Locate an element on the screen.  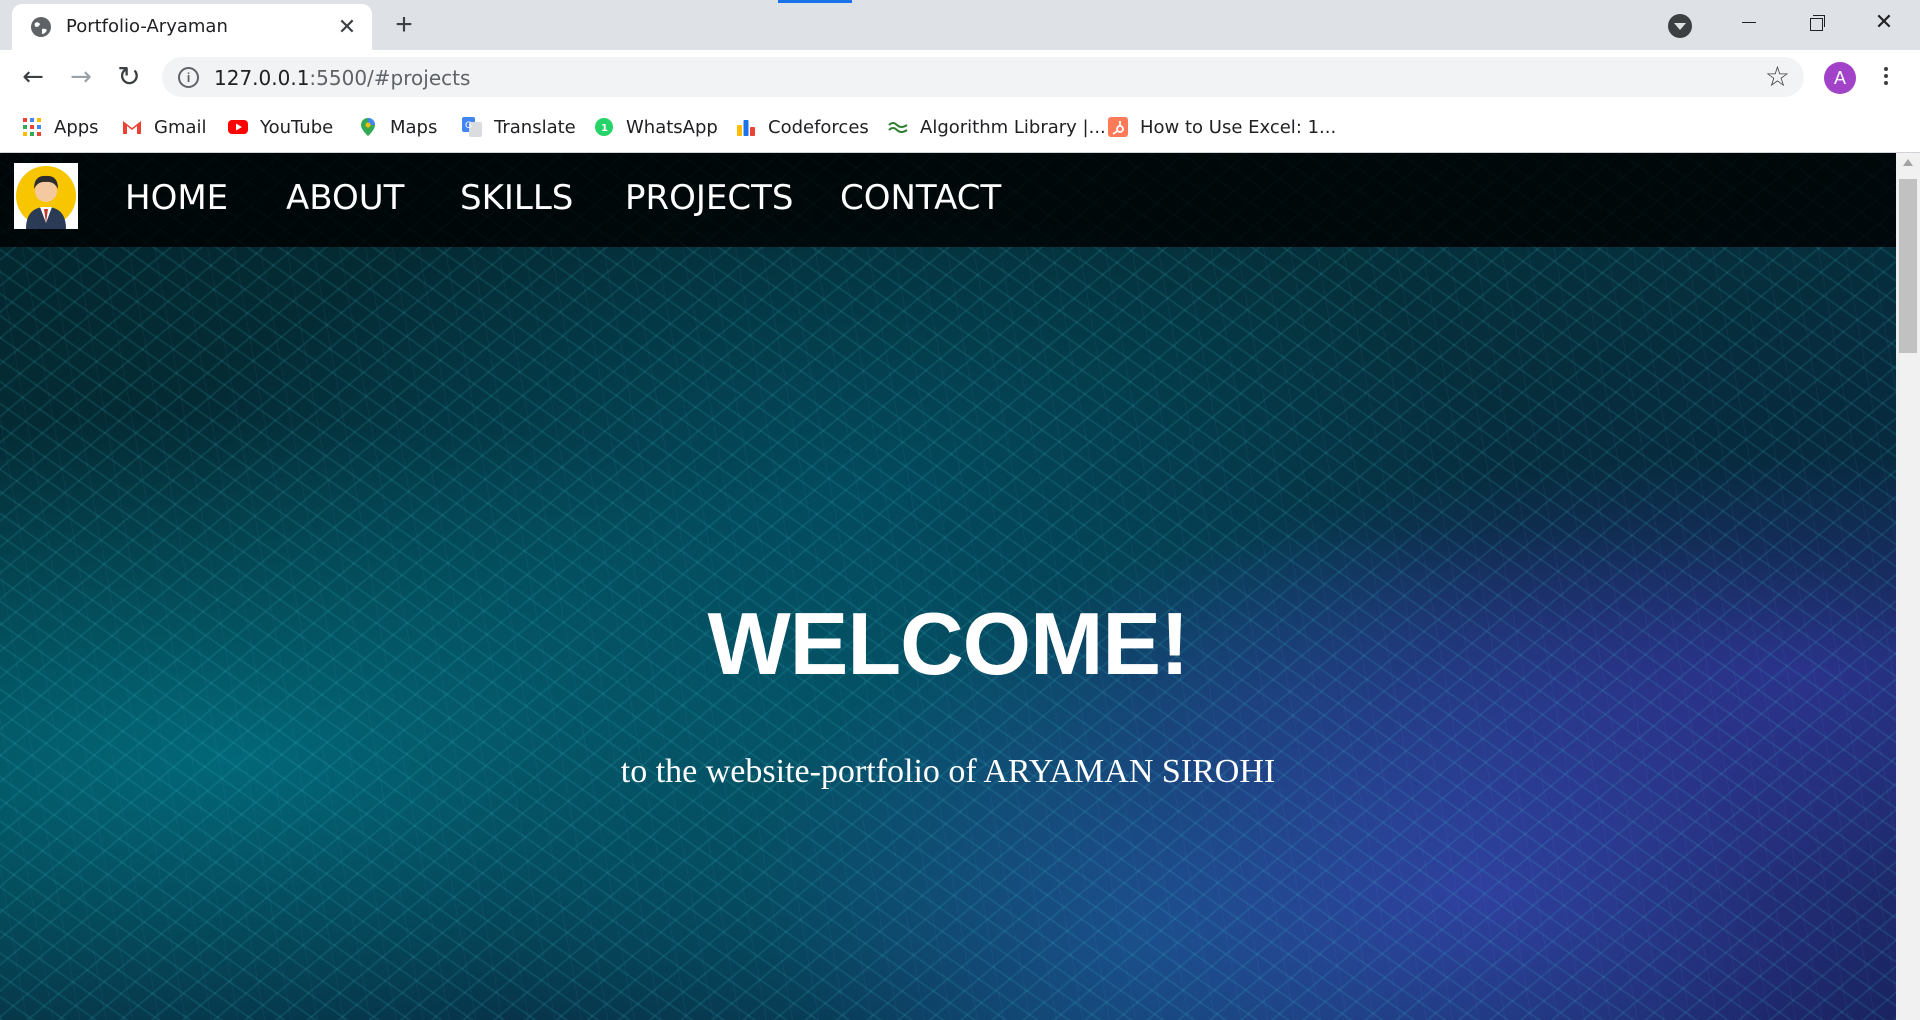
bookmark-youtube: YouTube is located at coordinates (280, 127).